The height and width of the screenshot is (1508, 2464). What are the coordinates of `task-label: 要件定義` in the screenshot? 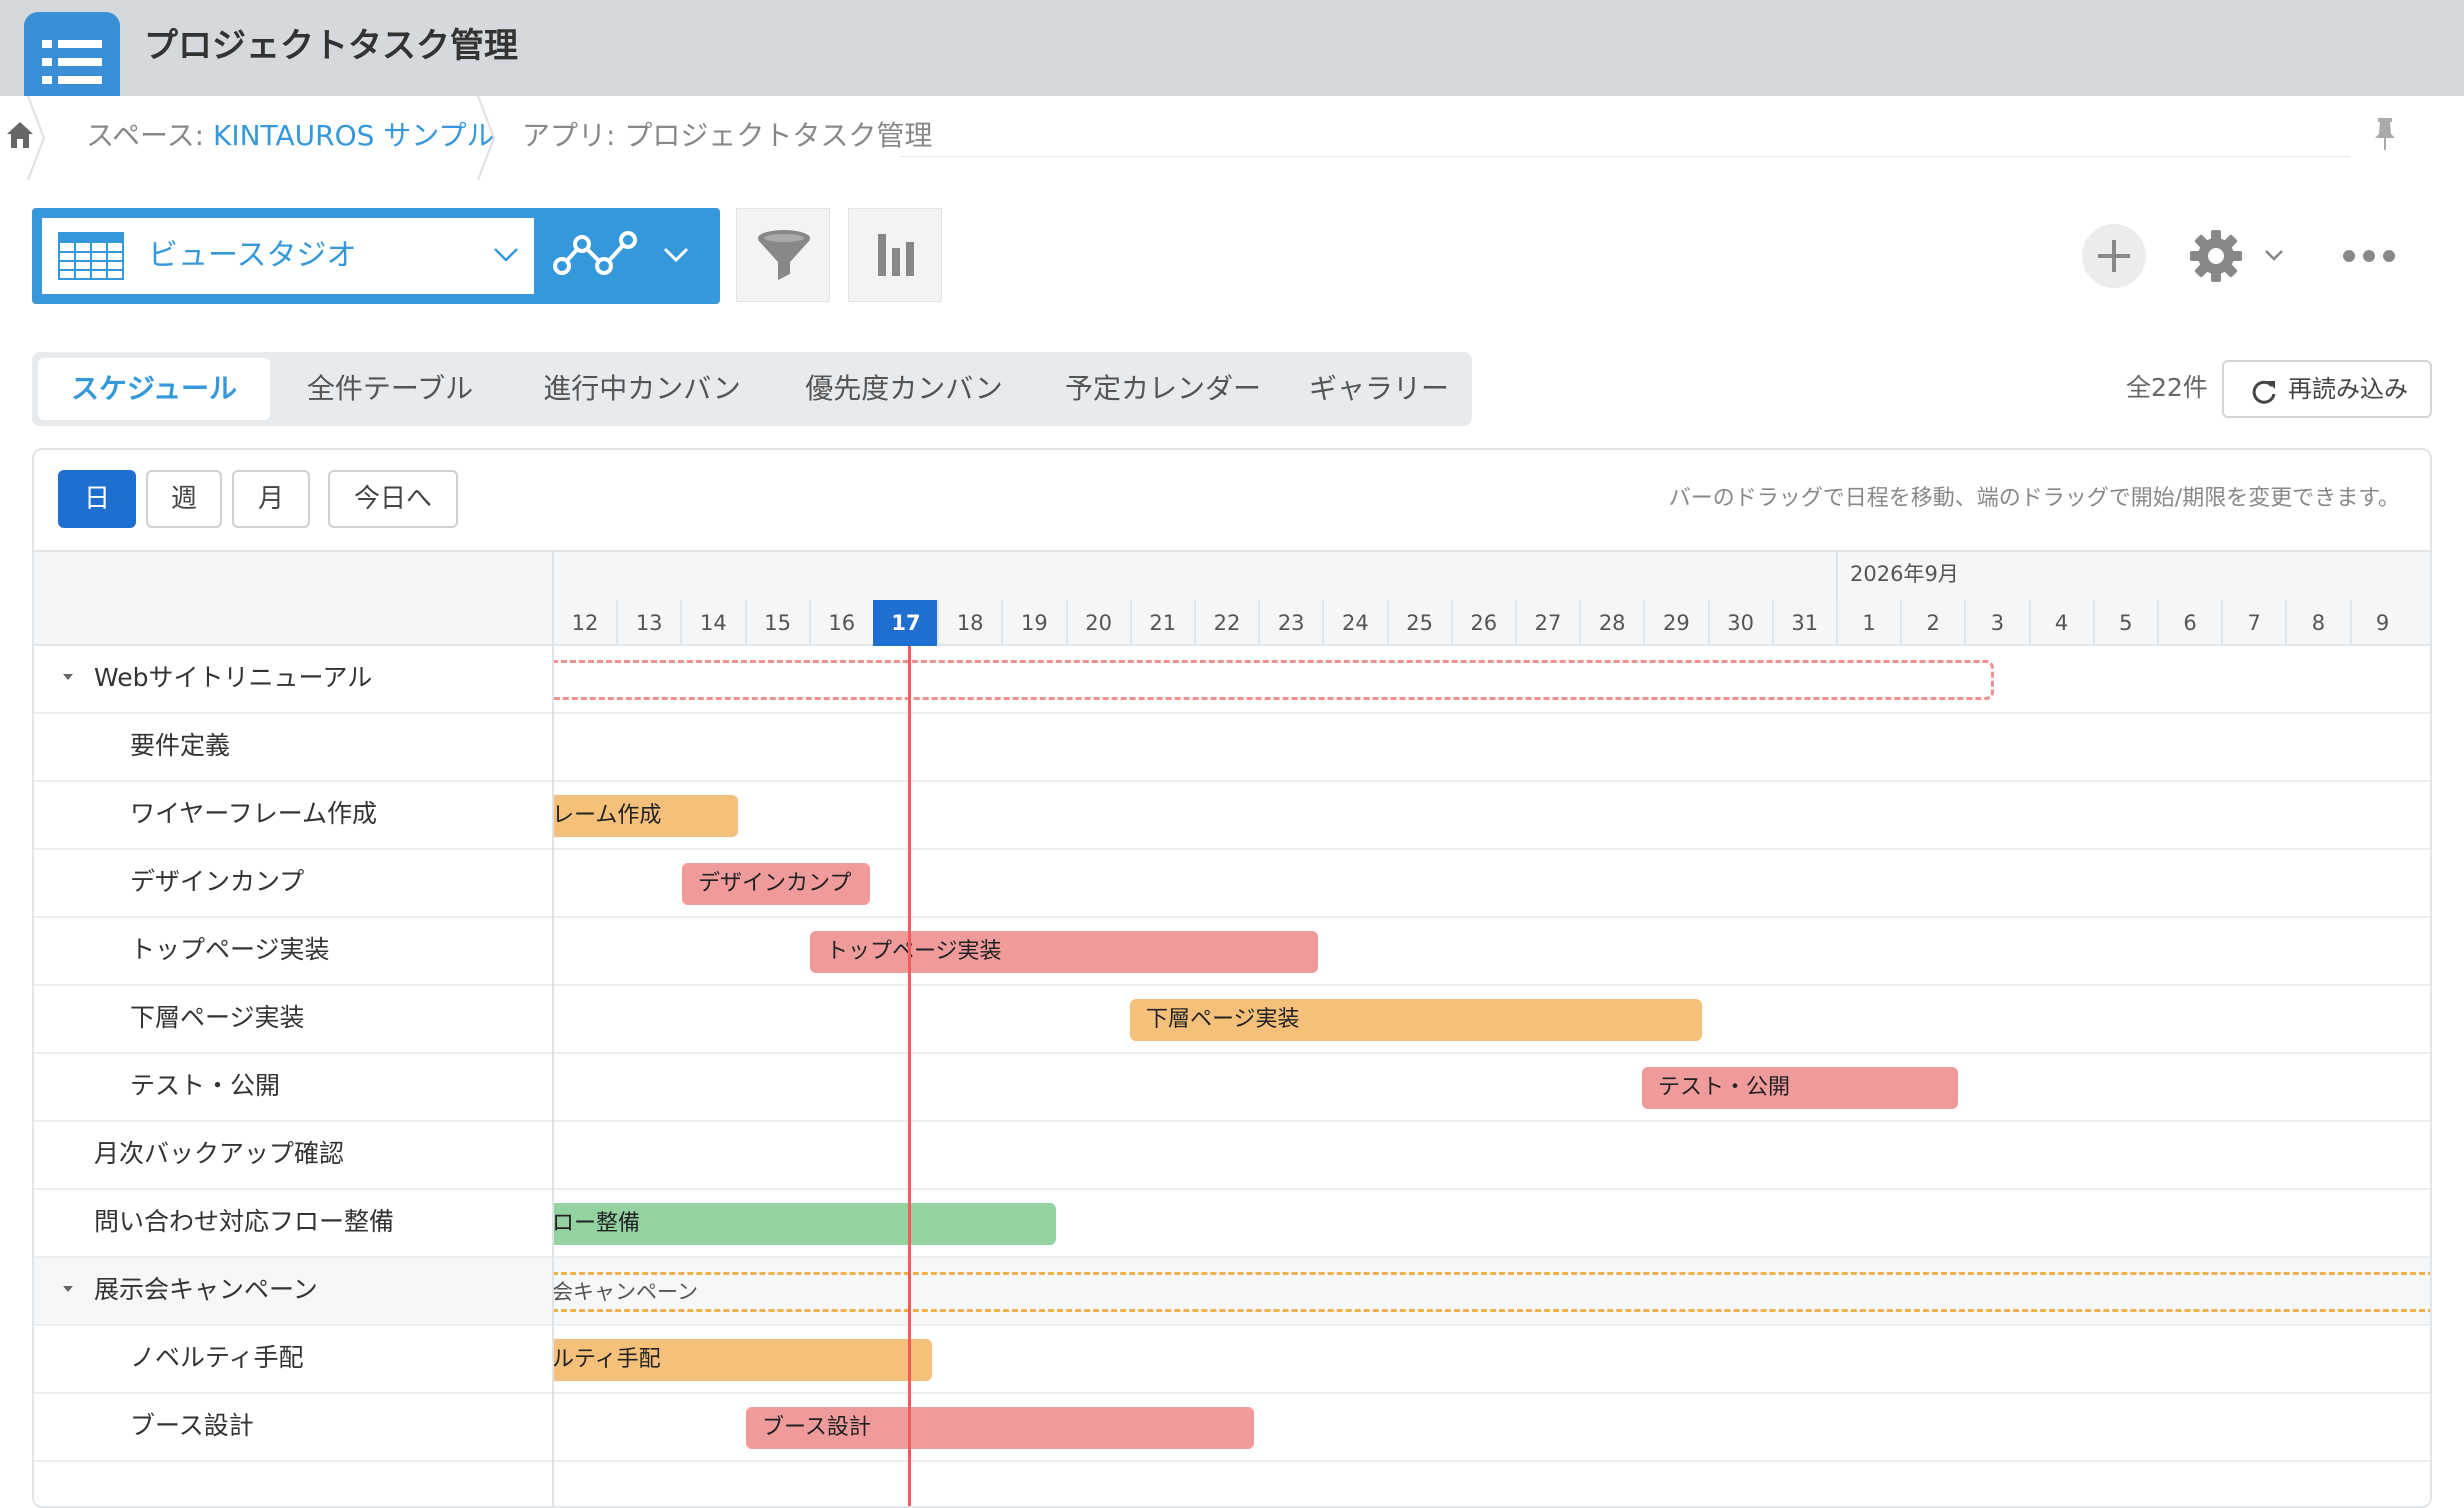 It's located at (180, 746).